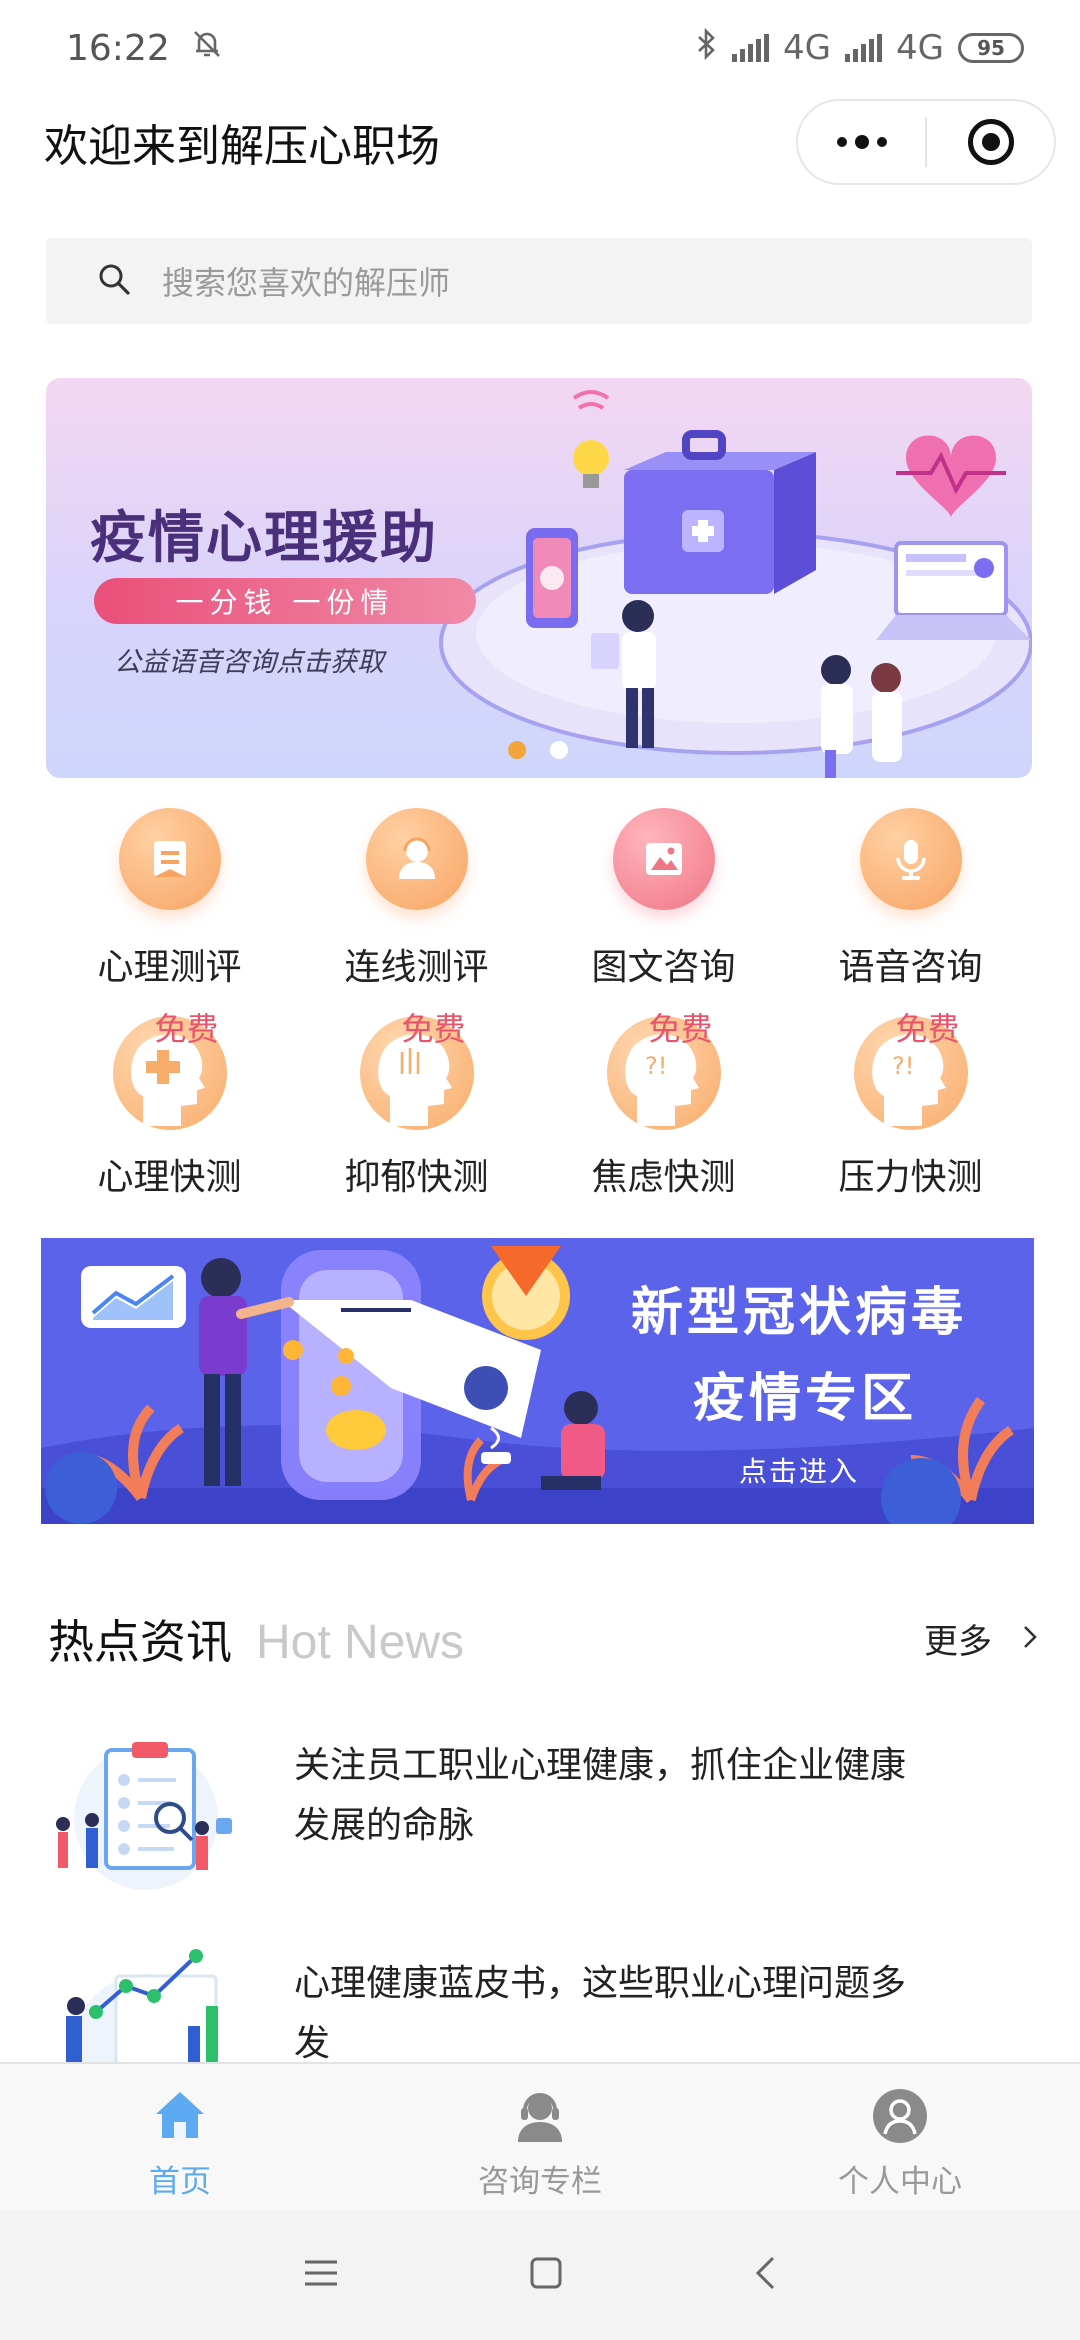 The width and height of the screenshot is (1080, 2340). Describe the element at coordinates (765, 2275) in the screenshot. I see `back-icon` at that location.